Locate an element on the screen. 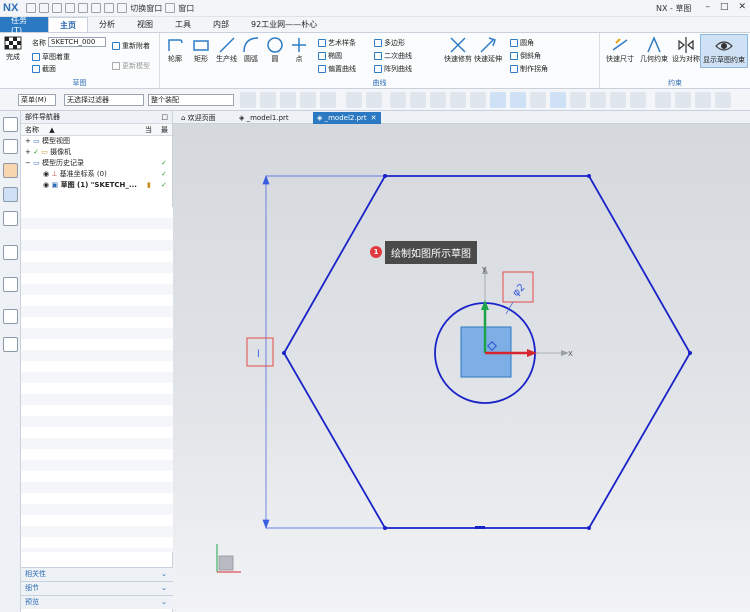  dependencies-panel: 相关性 ⌄ is located at coordinates (97, 574).